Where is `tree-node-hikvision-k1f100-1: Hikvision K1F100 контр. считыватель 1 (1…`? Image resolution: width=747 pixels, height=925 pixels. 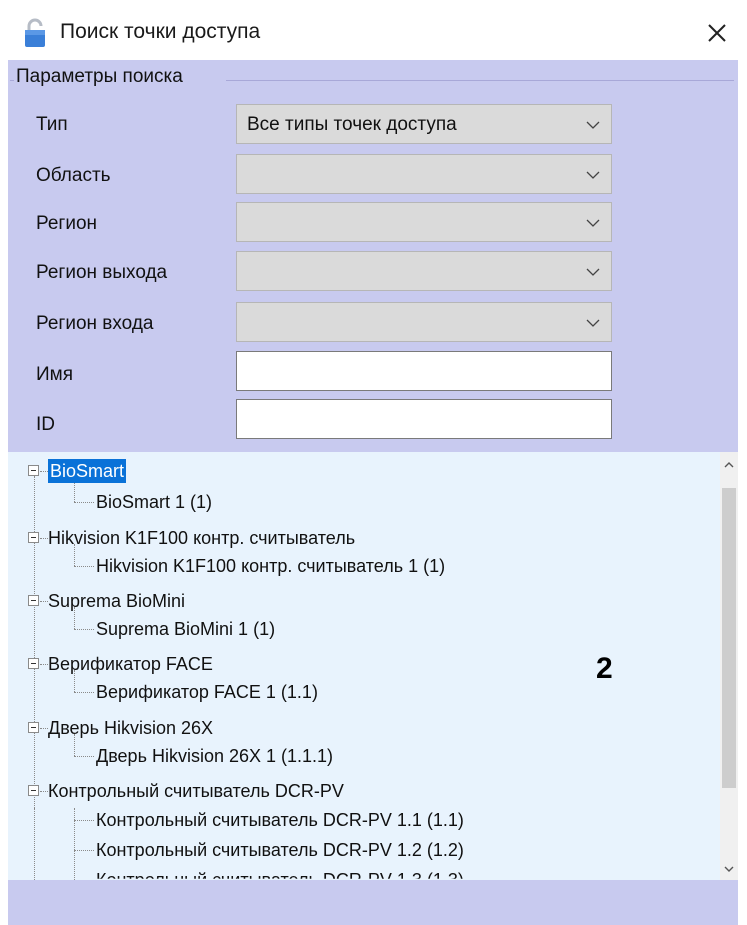 tree-node-hikvision-k1f100-1: Hikvision K1F100 контр. считыватель 1 (1… is located at coordinates (270, 566).